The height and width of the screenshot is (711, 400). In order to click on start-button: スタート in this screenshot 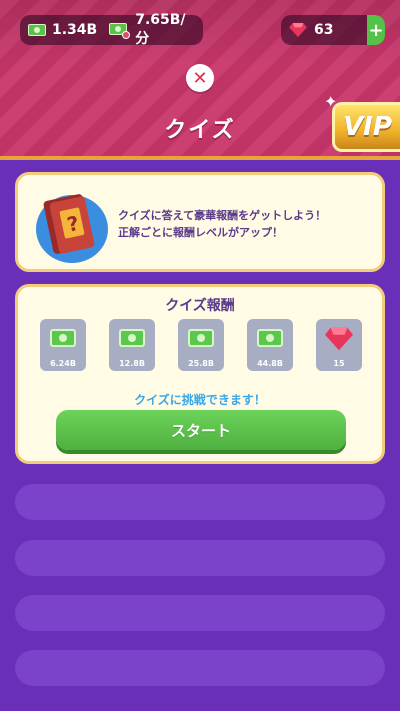, I will do `click(201, 430)`.